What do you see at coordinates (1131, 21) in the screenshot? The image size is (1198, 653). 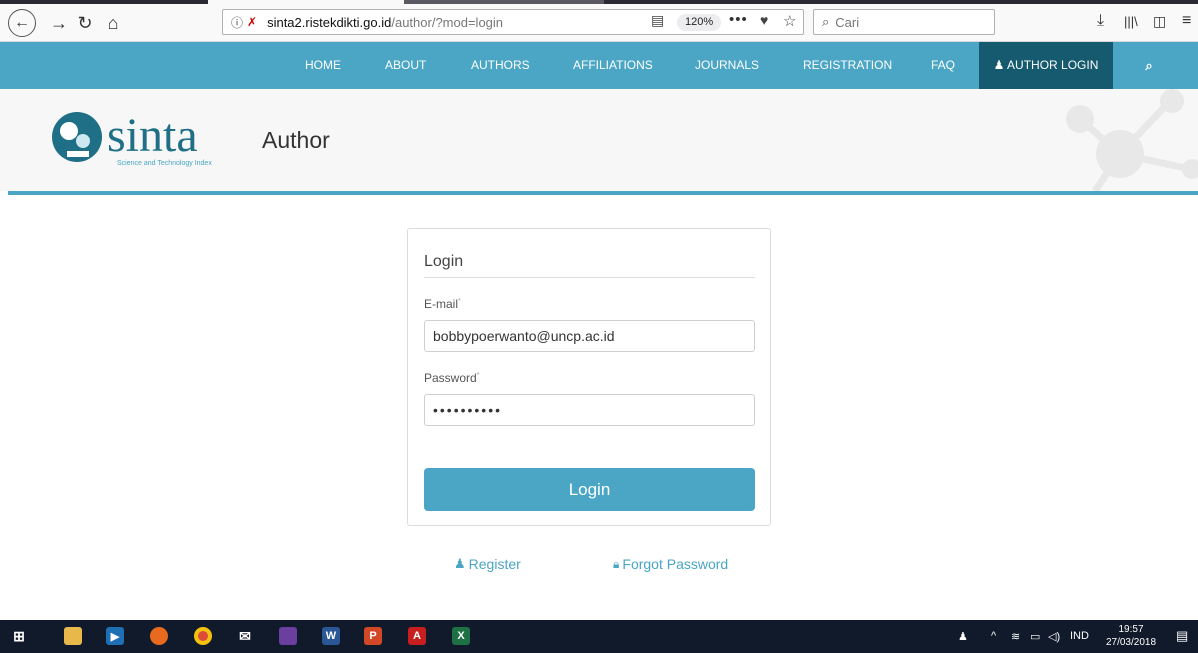 I see `library-icon: |||\` at bounding box center [1131, 21].